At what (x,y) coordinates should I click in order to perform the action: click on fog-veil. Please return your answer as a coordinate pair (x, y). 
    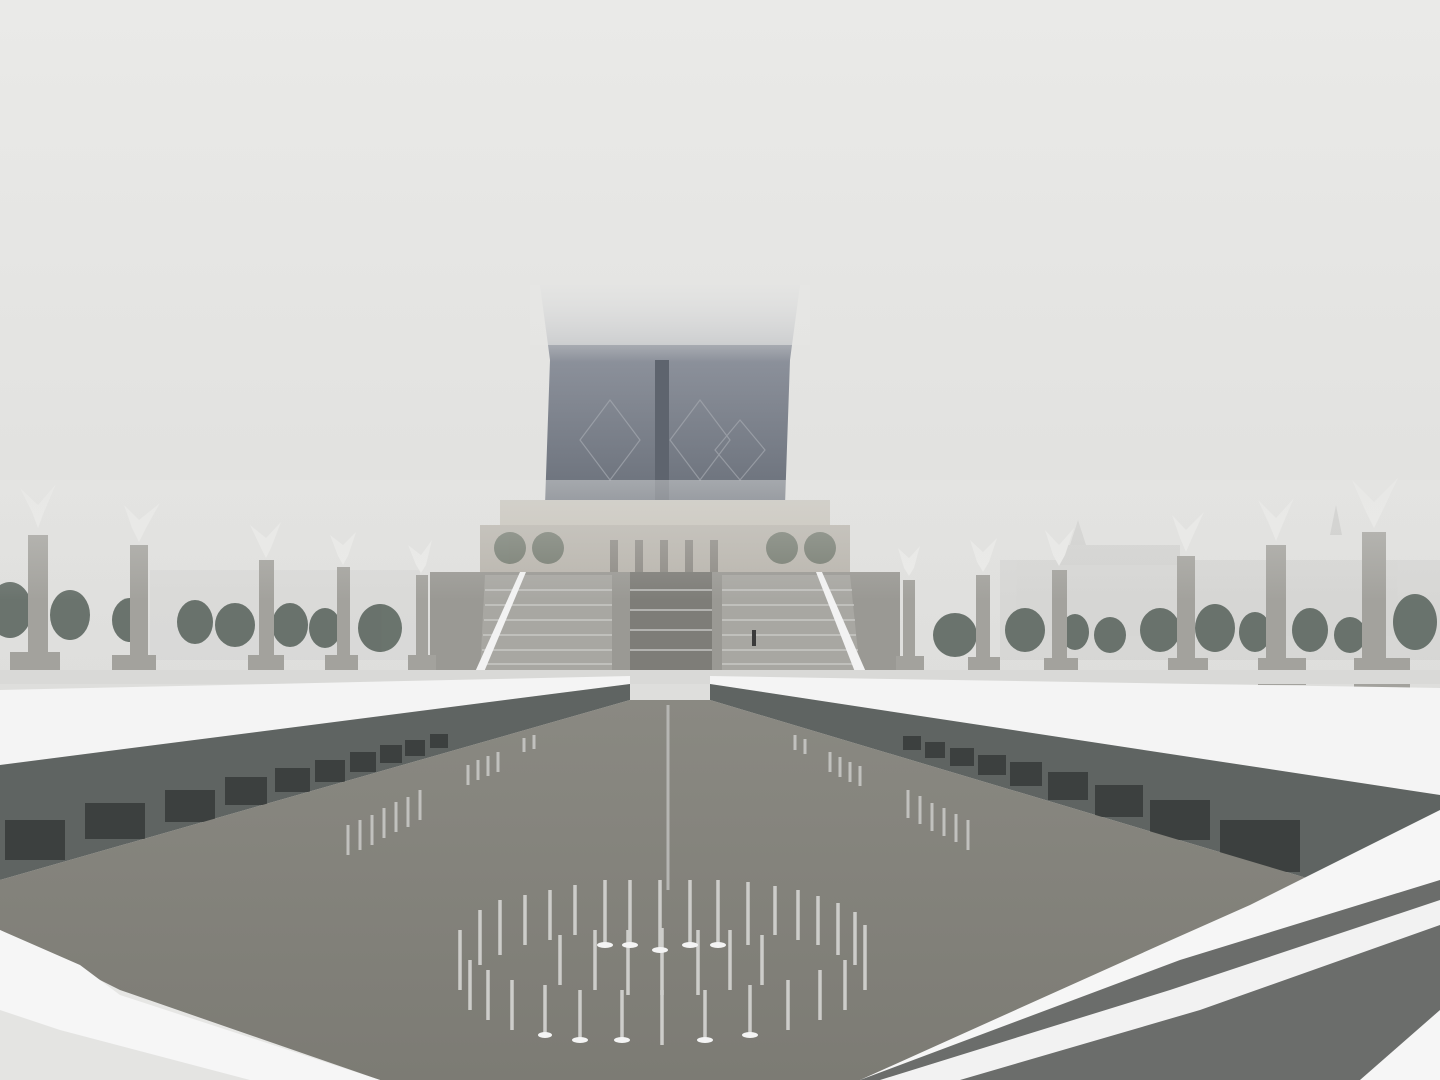
    Looking at the image, I should click on (720, 540).